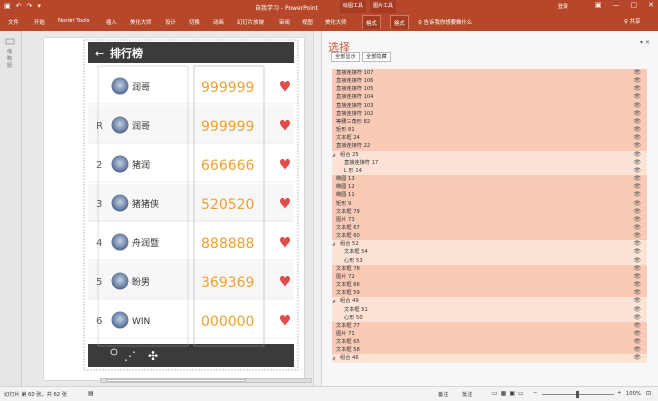 This screenshot has height=401, width=658. What do you see at coordinates (619, 393) in the screenshot?
I see `zoom-in-button: +` at bounding box center [619, 393].